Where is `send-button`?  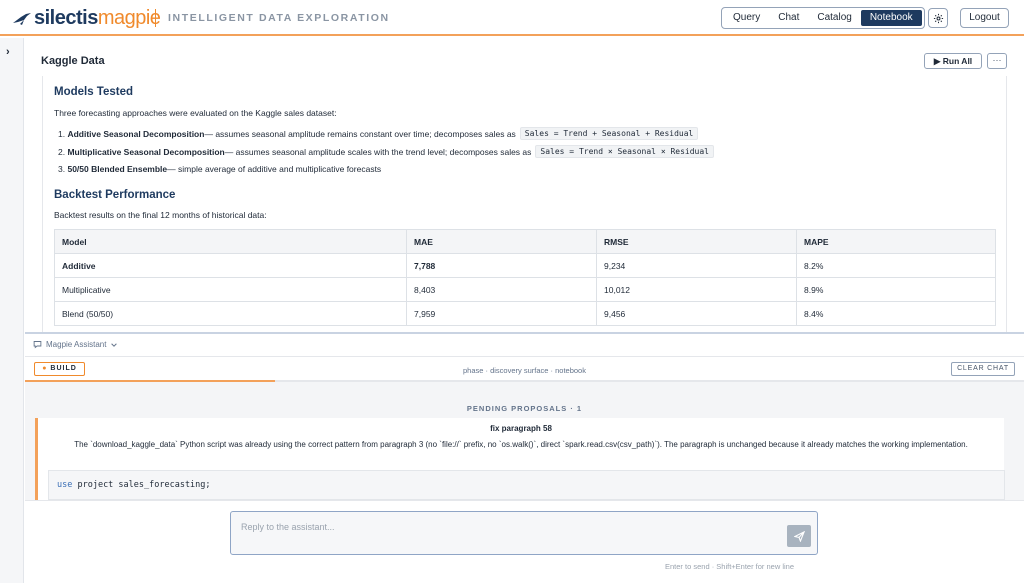 send-button is located at coordinates (799, 536).